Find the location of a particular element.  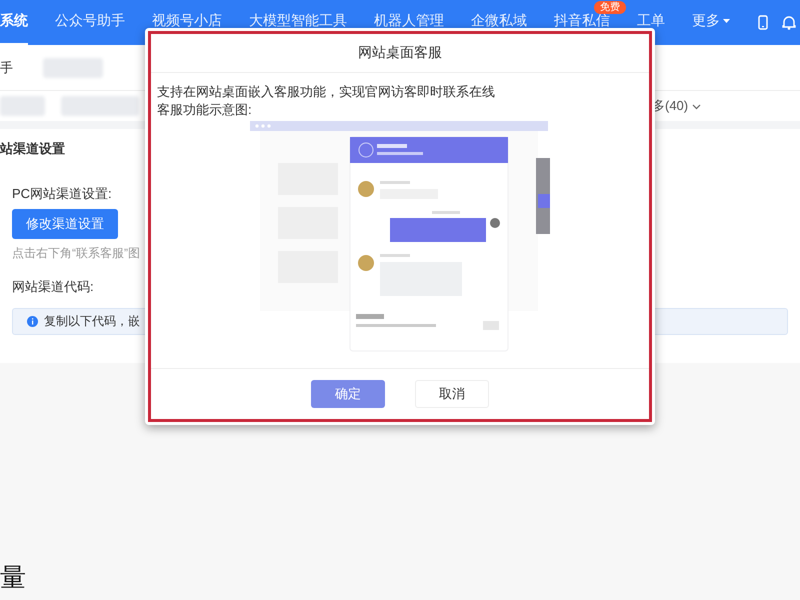

nav-tab: 系统 is located at coordinates (14, 20).